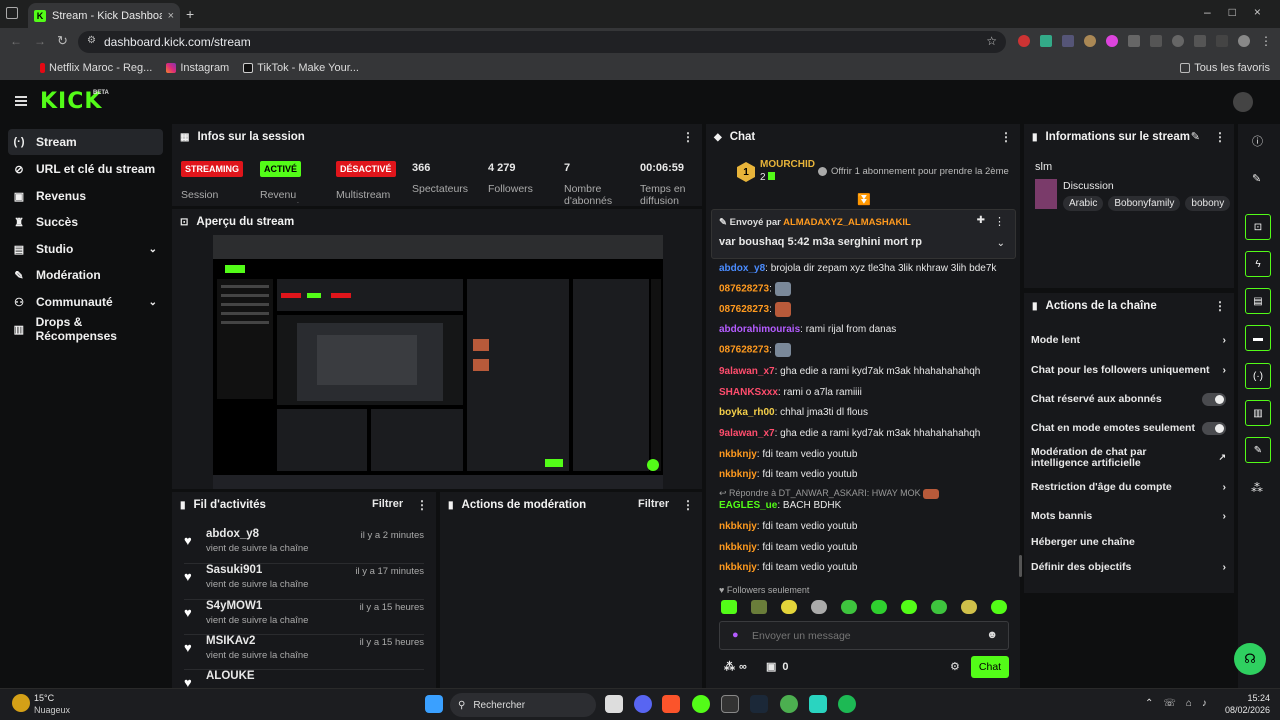  What do you see at coordinates (847, 704) in the screenshot?
I see `spotify-icon` at bounding box center [847, 704].